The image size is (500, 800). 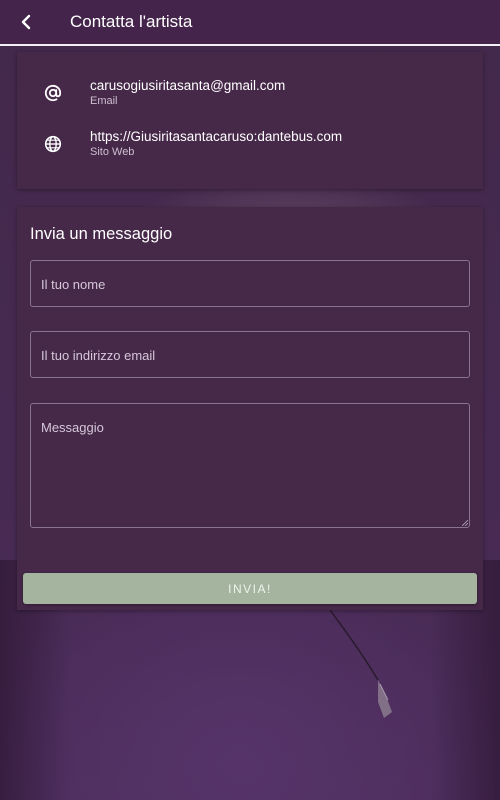 What do you see at coordinates (131, 21) in the screenshot?
I see `page-title: Contatta l'artista` at bounding box center [131, 21].